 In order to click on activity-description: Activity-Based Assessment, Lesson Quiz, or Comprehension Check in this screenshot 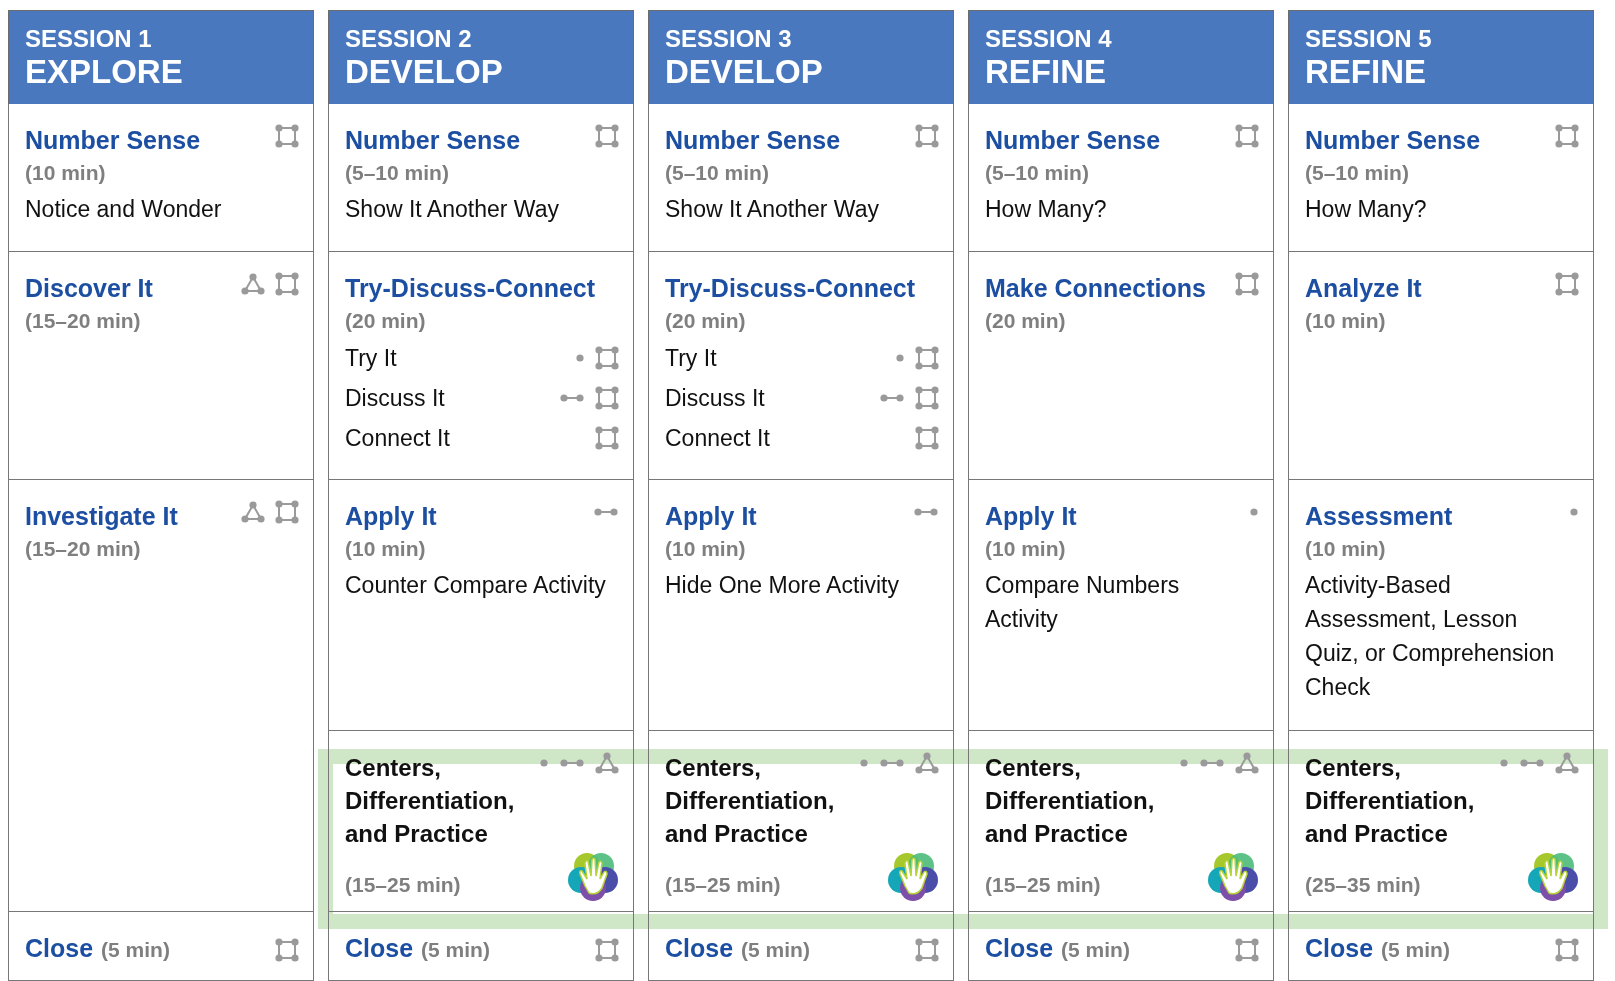, I will do `click(1430, 636)`.